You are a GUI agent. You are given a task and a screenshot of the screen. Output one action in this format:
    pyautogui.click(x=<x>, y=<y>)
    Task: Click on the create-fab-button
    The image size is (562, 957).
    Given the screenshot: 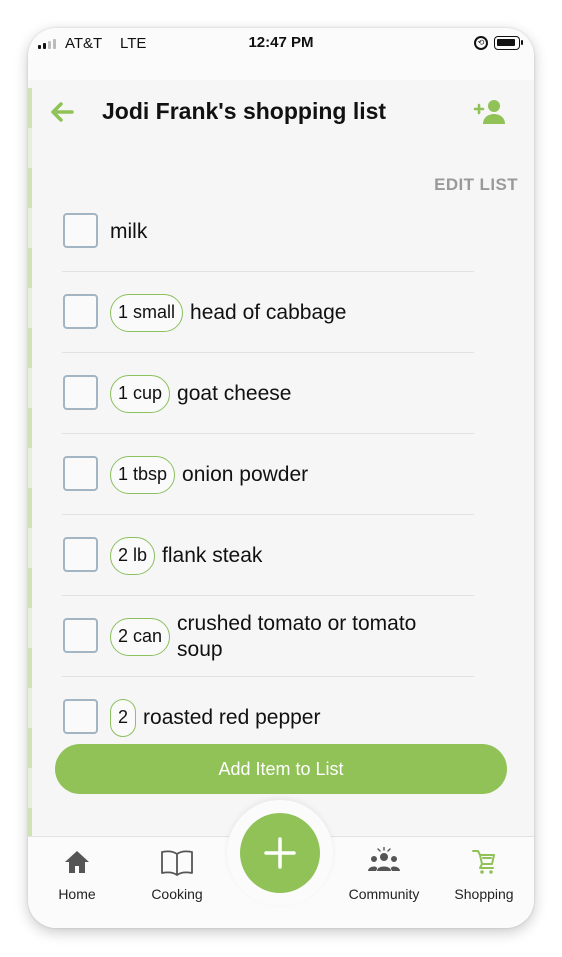 What is the action you would take?
    pyautogui.click(x=280, y=853)
    